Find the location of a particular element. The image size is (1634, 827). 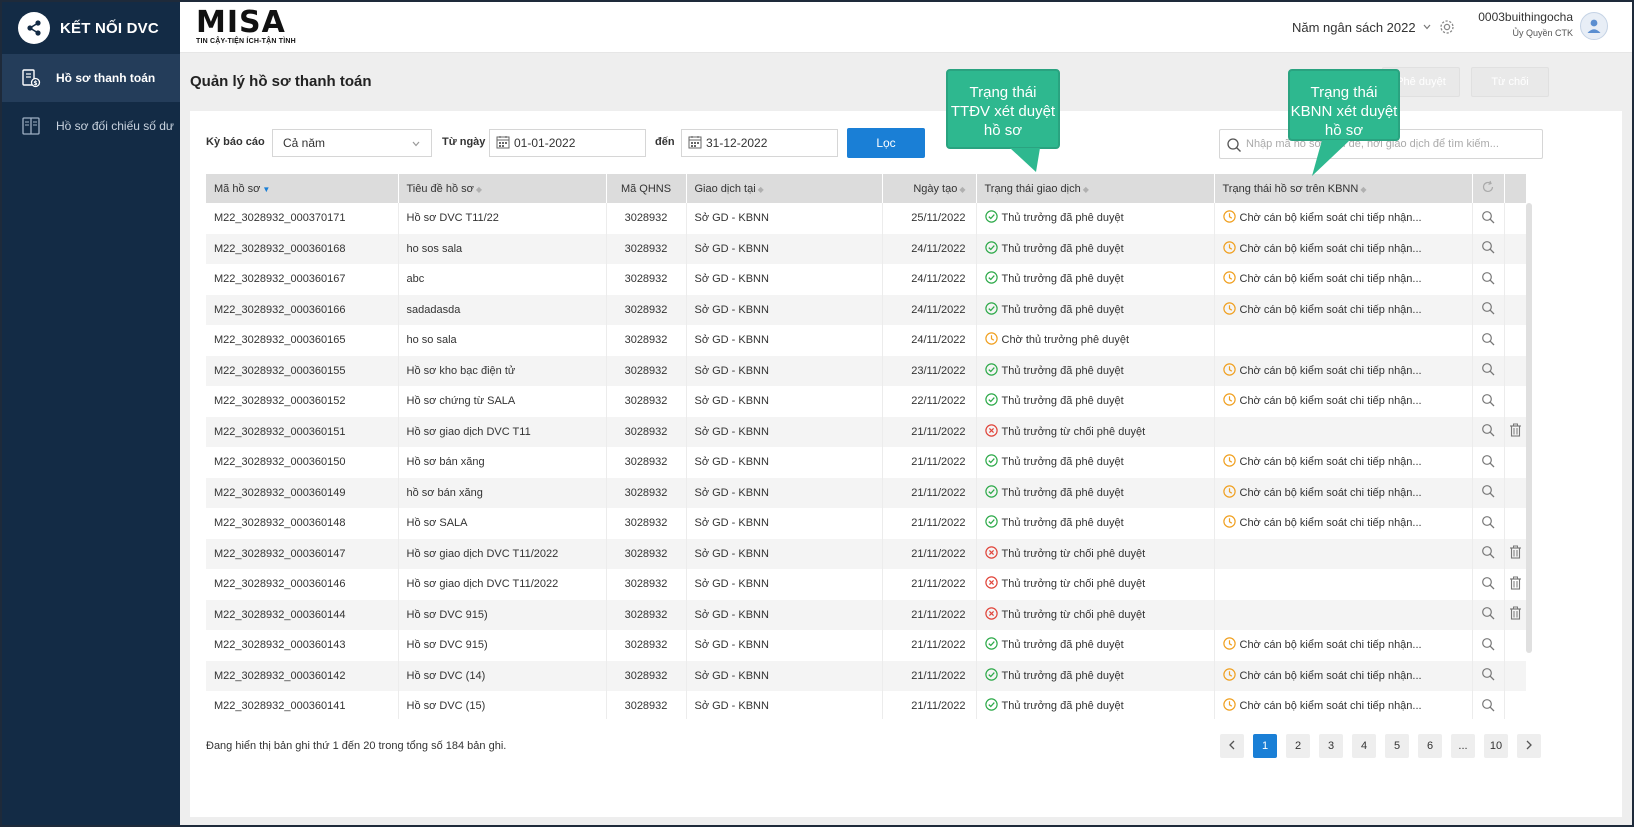

rejected-x-icon is located at coordinates (991, 554).